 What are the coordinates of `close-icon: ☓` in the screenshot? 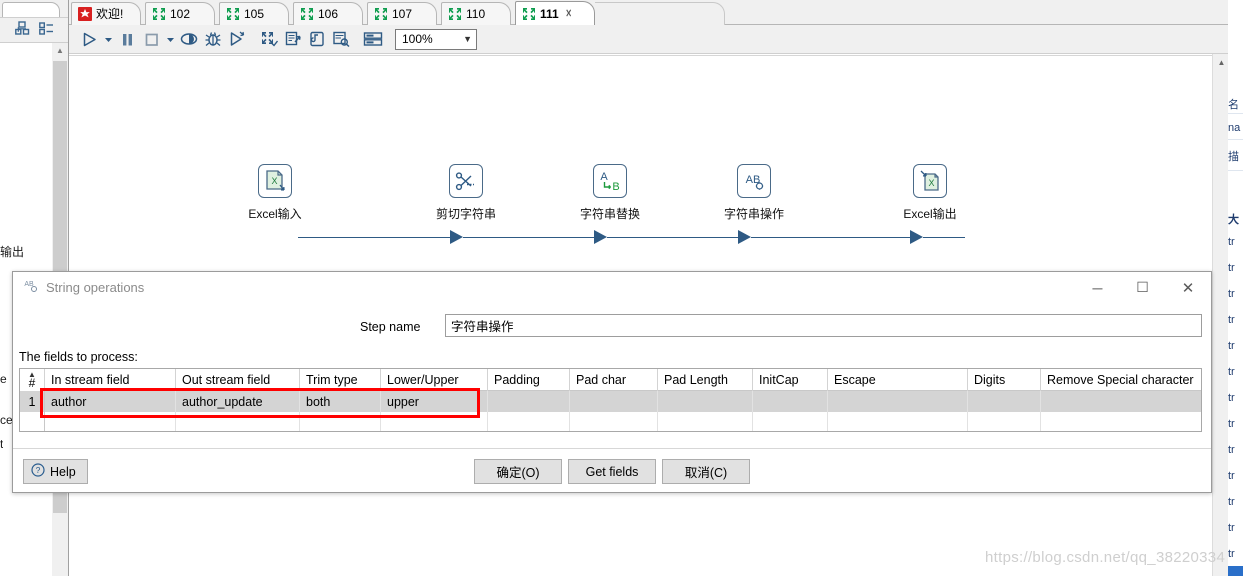 It's located at (569, 13).